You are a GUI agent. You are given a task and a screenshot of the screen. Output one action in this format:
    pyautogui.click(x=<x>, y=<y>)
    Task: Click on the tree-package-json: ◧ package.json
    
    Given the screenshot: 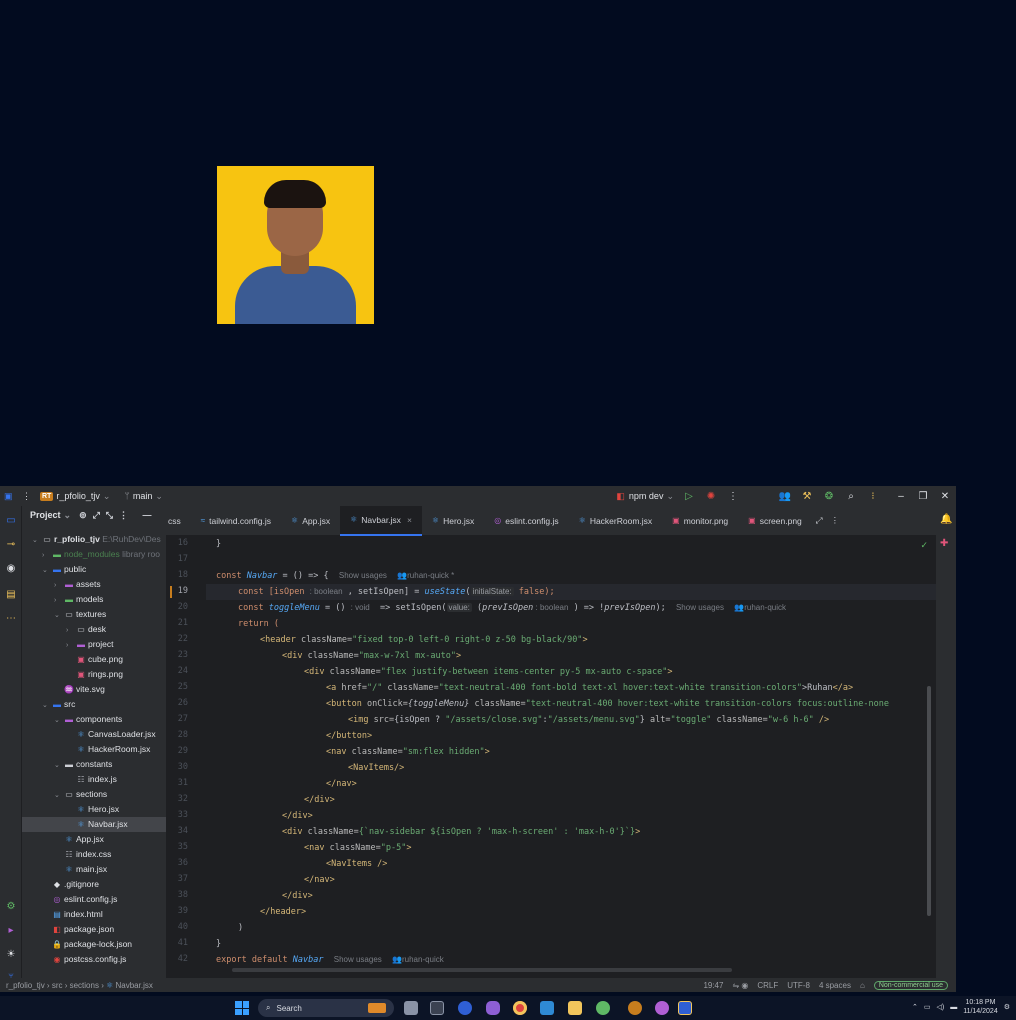 What is the action you would take?
    pyautogui.click(x=94, y=929)
    